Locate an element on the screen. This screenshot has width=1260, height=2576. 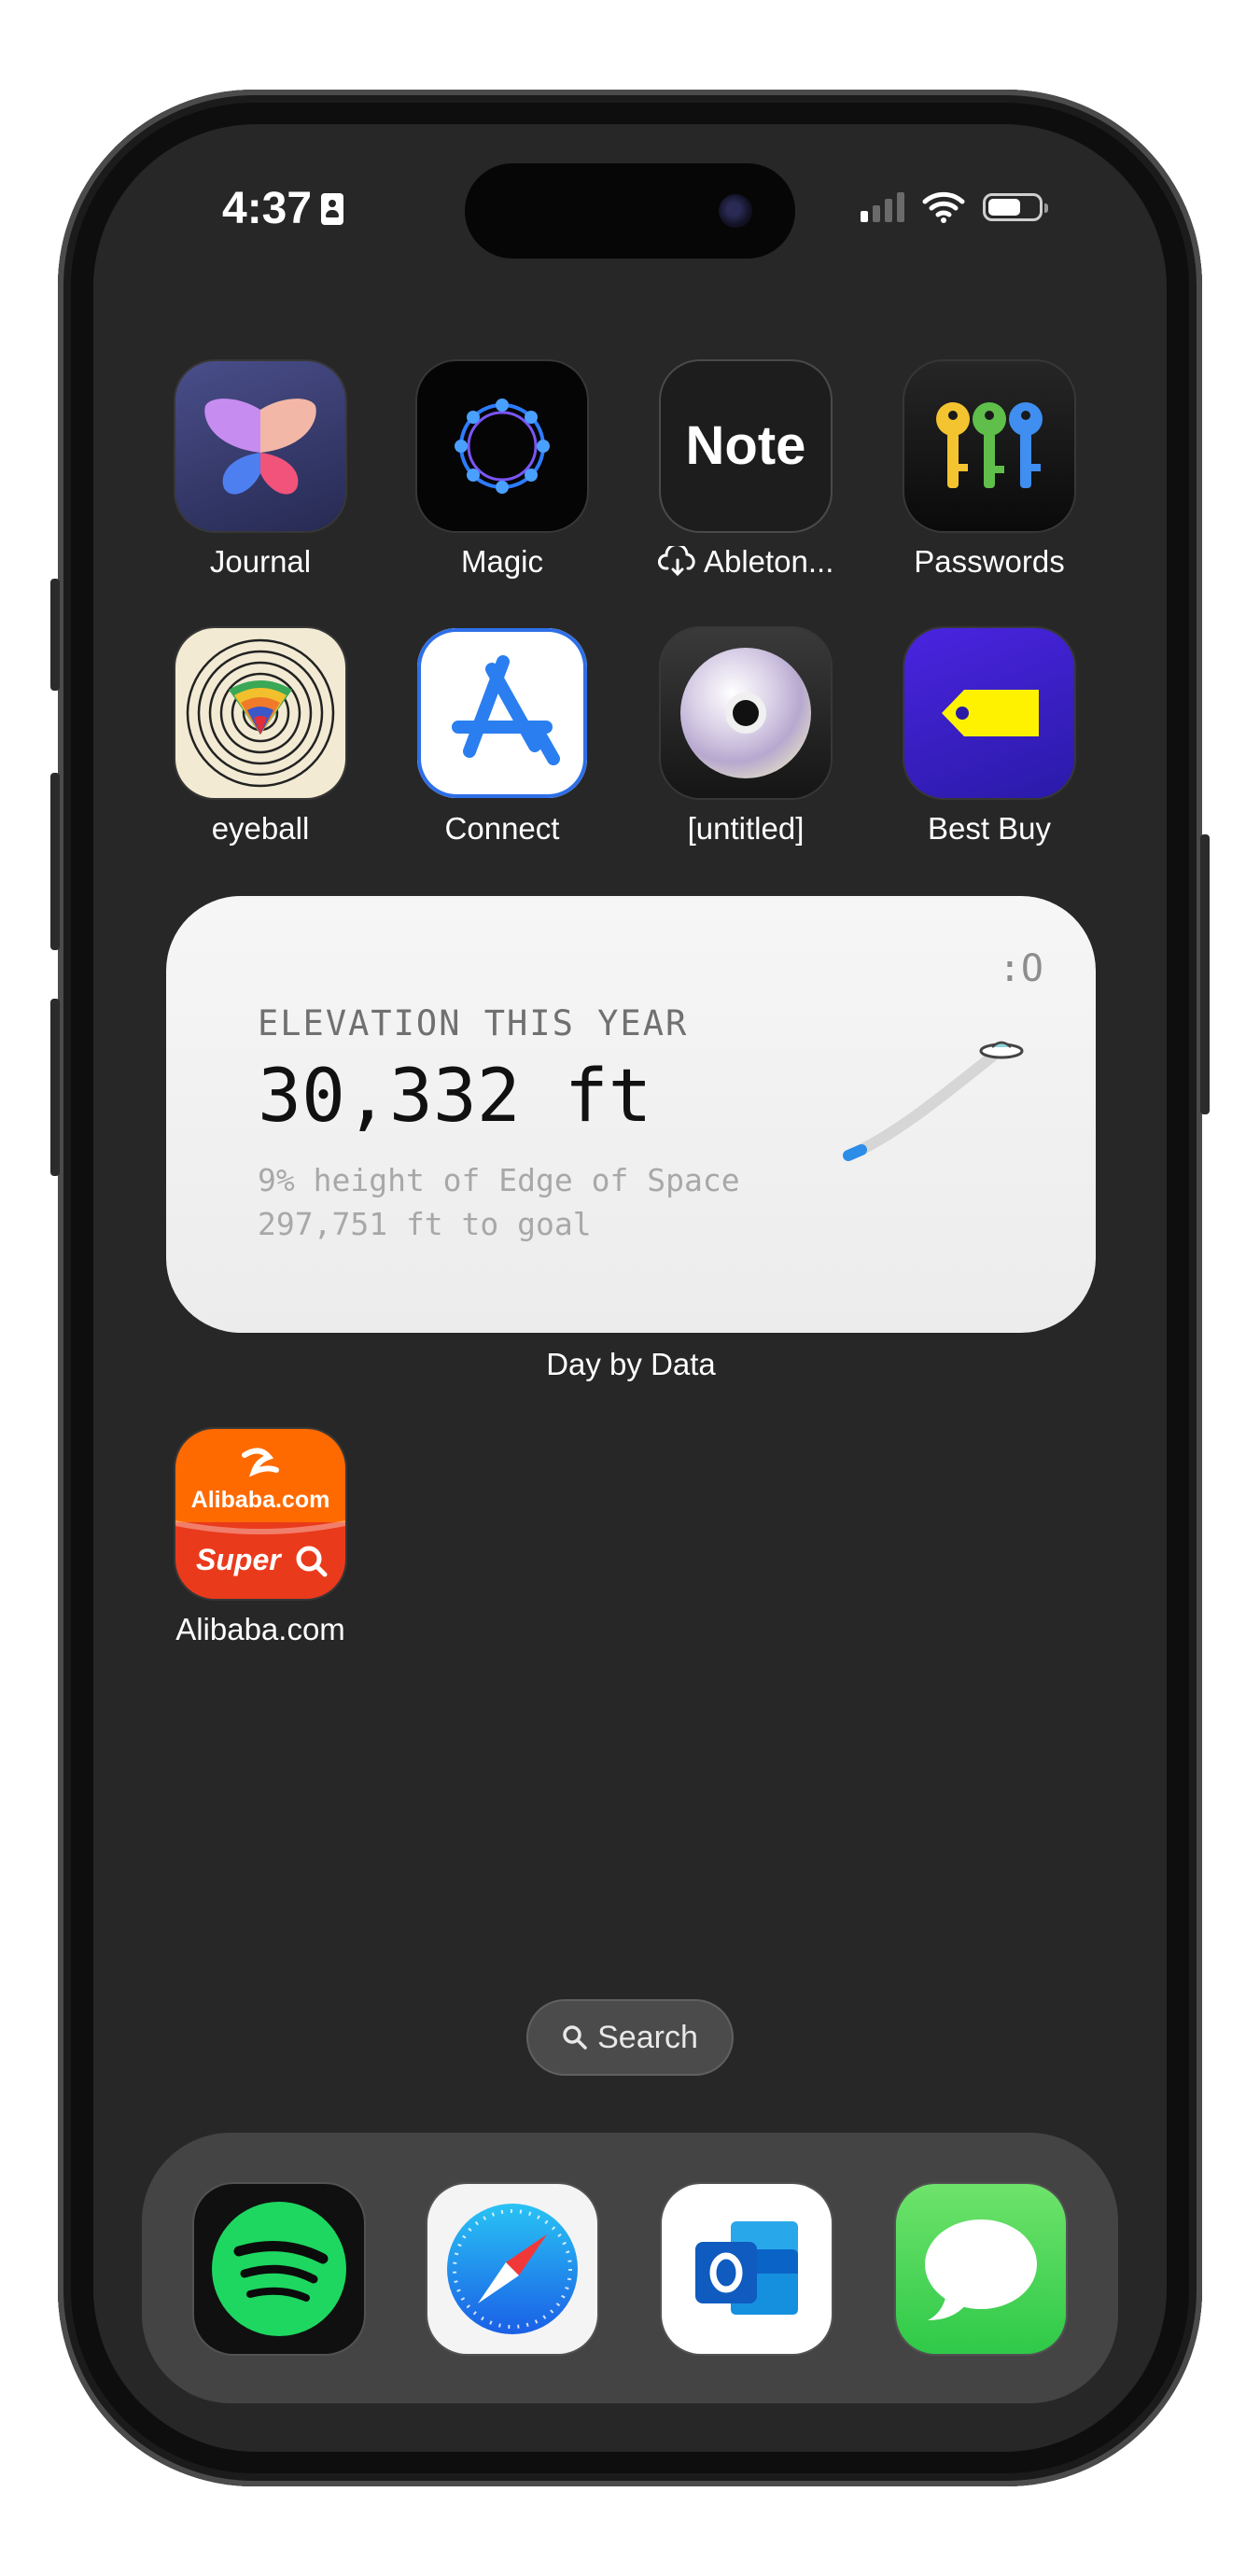
app-label: Alibaba.com is located at coordinates (260, 1629).